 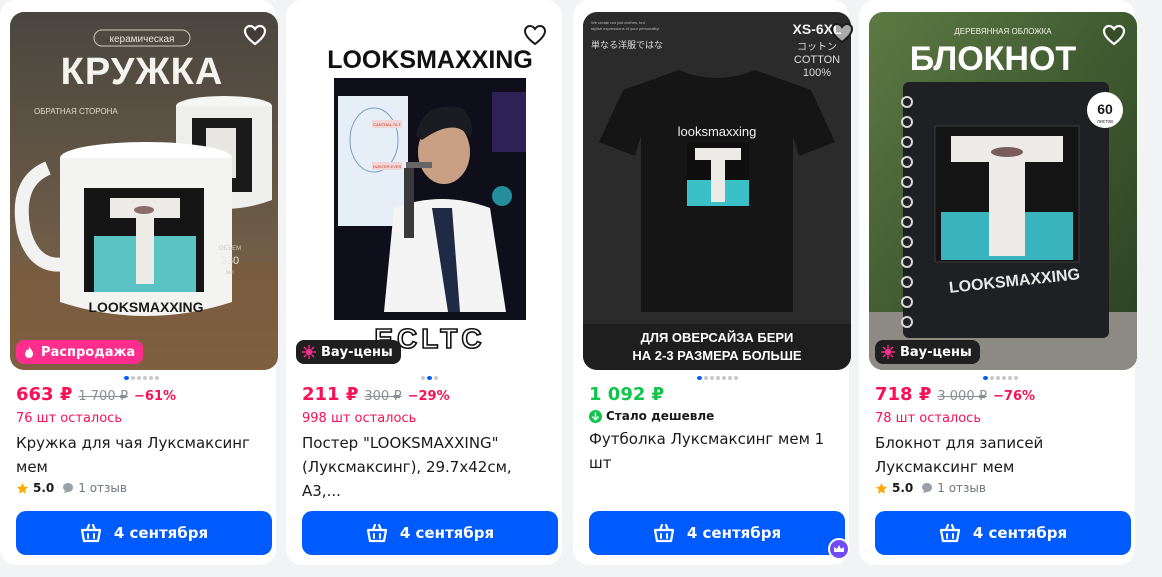 I want to click on svg-text:stylish expressions of your pe: stylish expressions of your personality!, so click(x=625, y=28).